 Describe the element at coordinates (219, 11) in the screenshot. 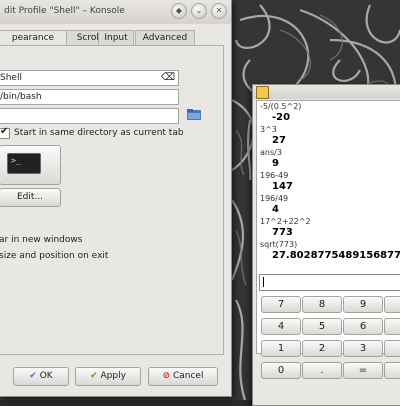

I see `close-icon: ✕` at that location.